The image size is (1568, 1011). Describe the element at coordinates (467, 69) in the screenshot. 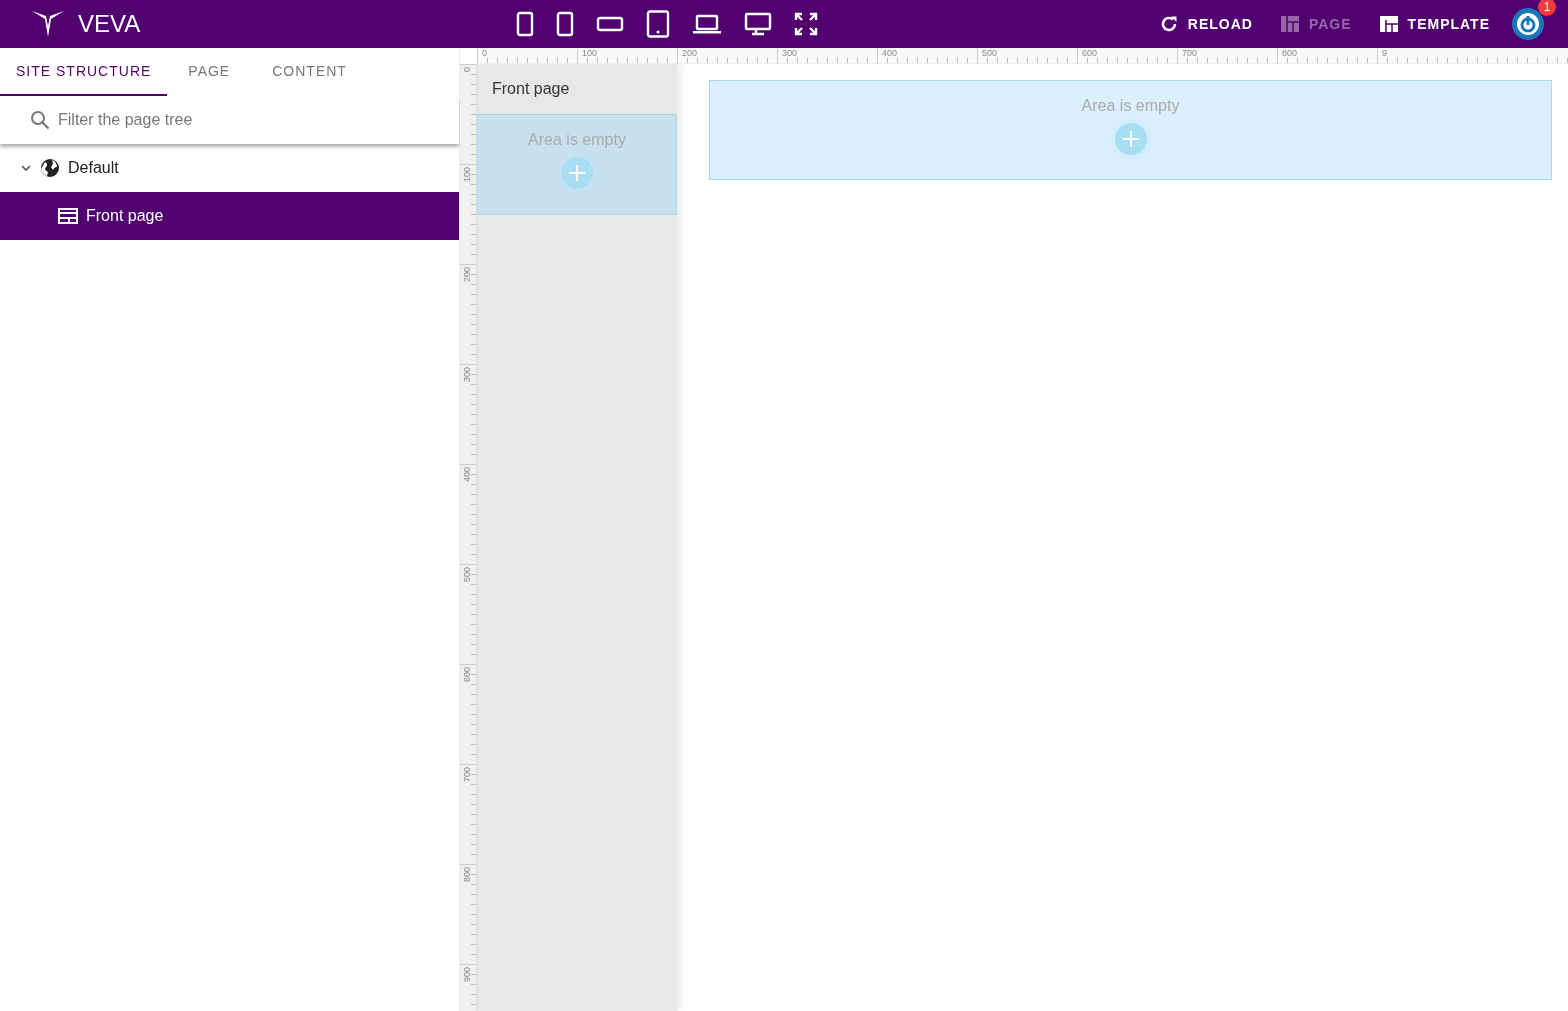

I see `ruler-label: 0` at that location.